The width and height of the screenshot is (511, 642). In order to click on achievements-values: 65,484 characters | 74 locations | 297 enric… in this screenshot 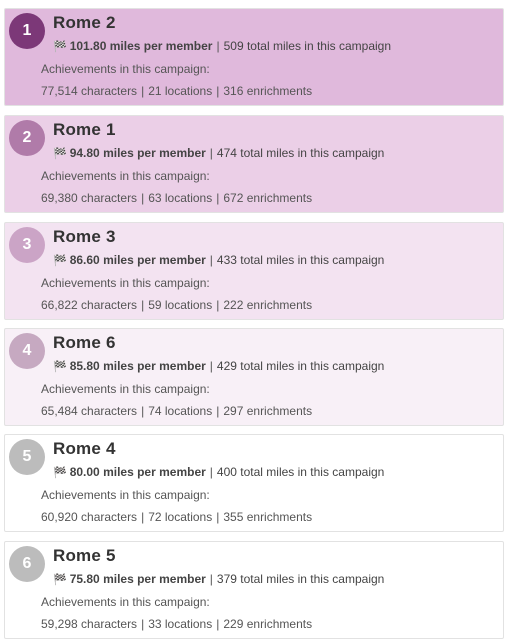, I will do `click(176, 411)`.